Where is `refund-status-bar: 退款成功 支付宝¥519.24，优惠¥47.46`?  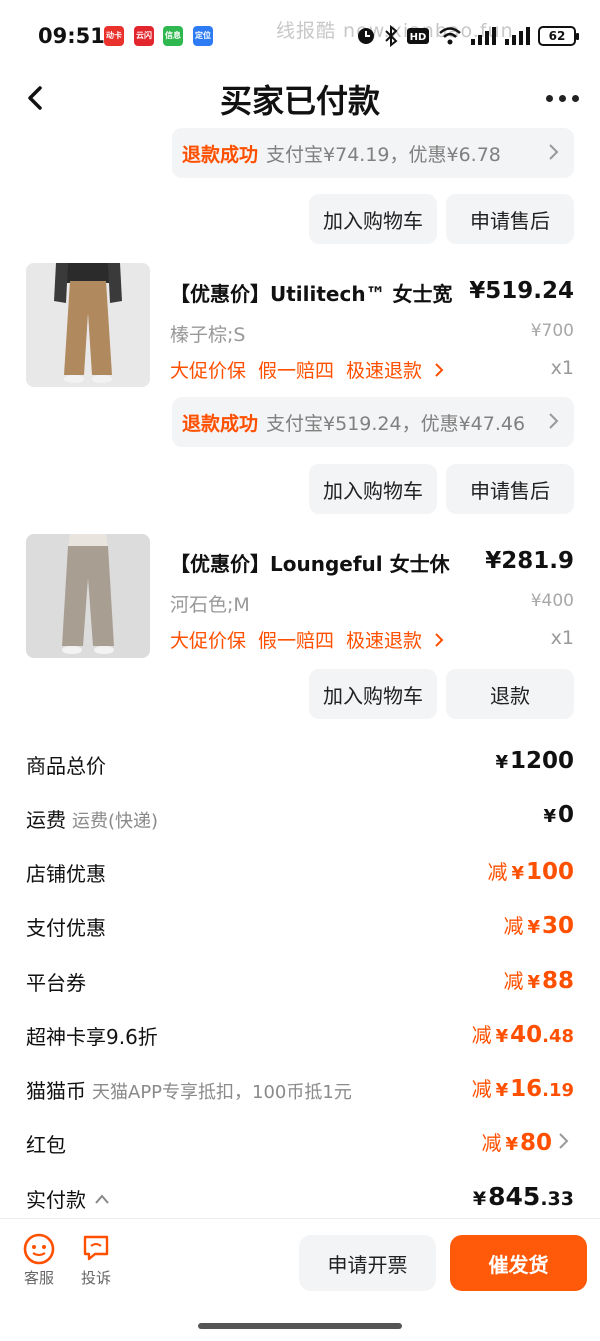 refund-status-bar: 退款成功 支付宝¥519.24，优惠¥47.46 is located at coordinates (373, 422).